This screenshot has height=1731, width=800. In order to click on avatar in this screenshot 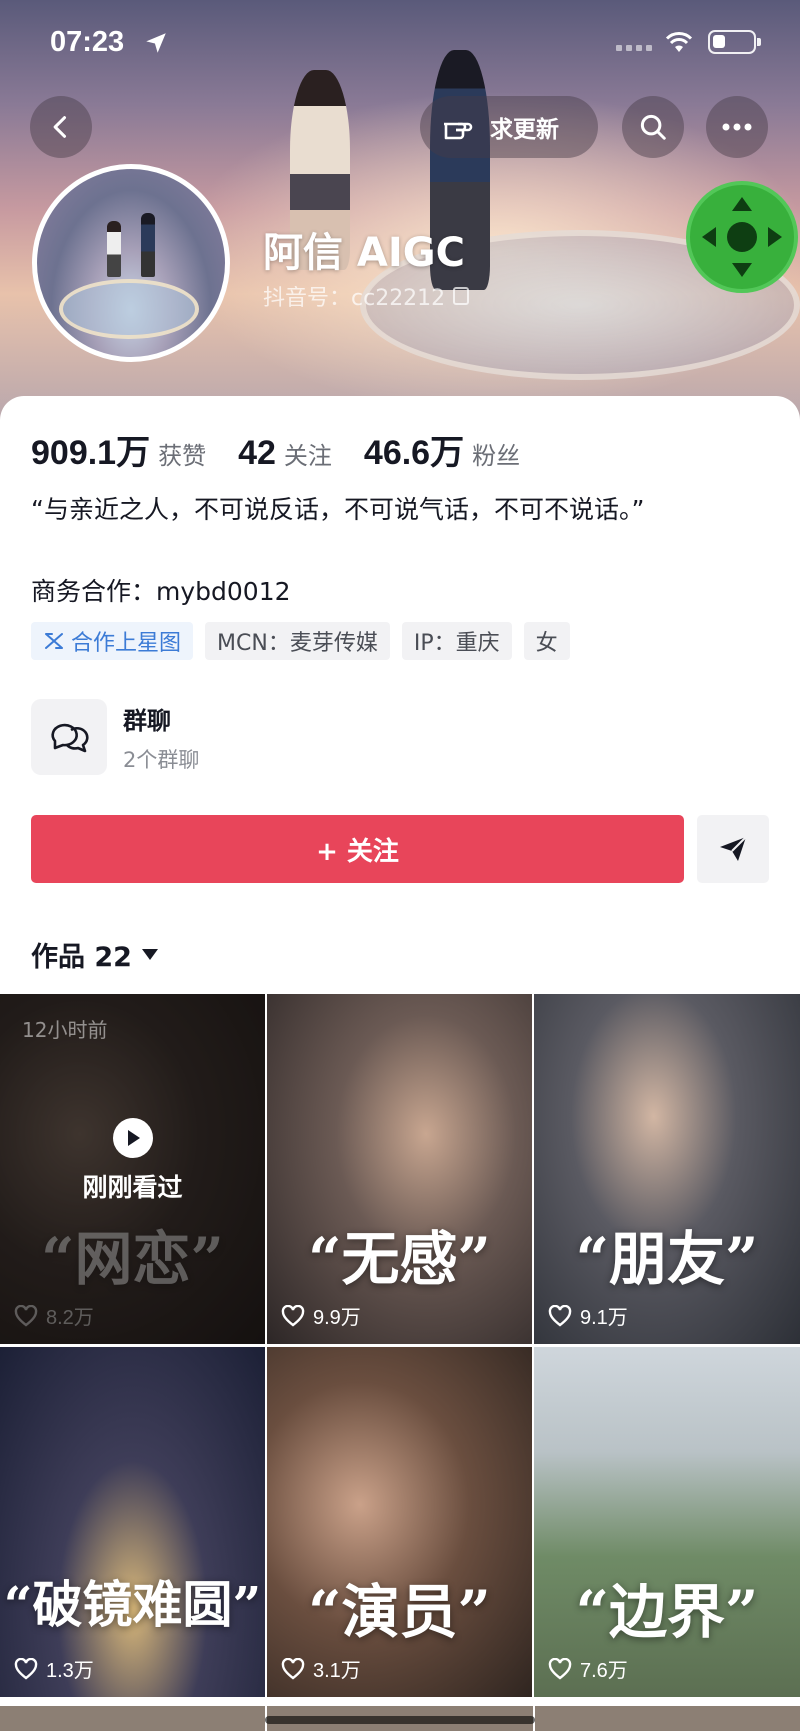, I will do `click(131, 263)`.